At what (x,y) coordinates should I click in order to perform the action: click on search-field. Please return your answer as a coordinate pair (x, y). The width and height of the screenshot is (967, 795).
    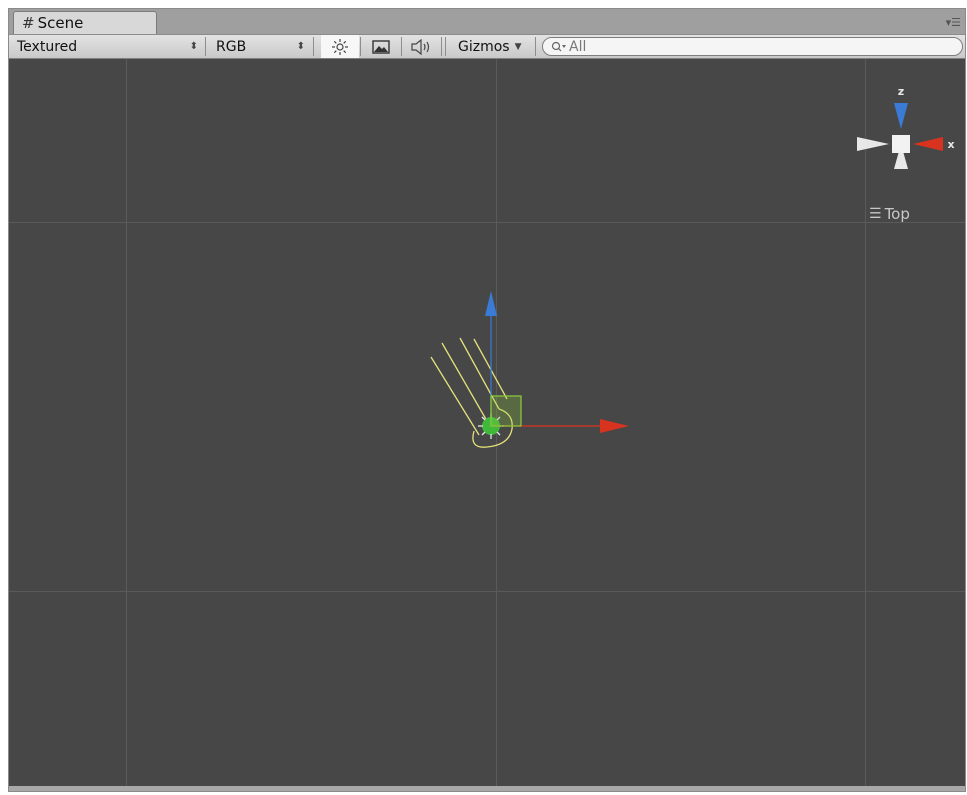
    Looking at the image, I should click on (752, 46).